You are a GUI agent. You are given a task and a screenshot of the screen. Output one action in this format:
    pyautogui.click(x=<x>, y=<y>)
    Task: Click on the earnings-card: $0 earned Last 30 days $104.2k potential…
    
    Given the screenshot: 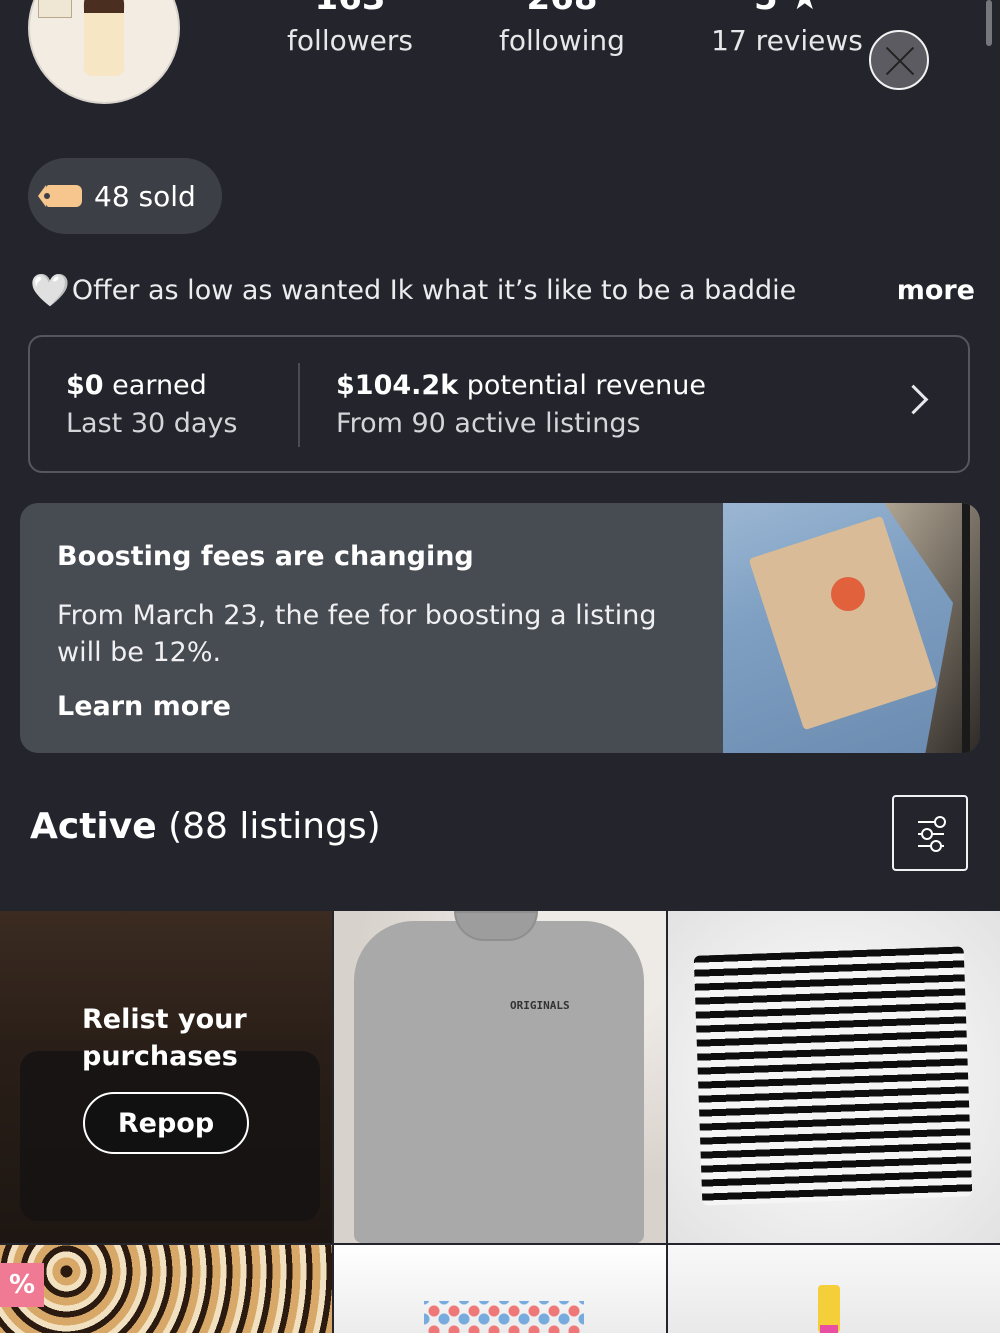 What is the action you would take?
    pyautogui.click(x=499, y=404)
    